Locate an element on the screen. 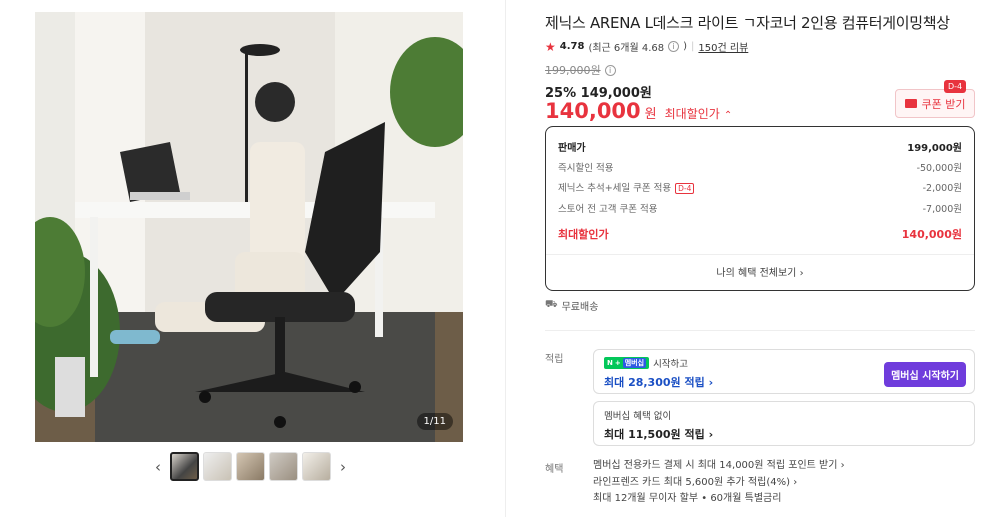  view-all-benefits-label: 나의 혜택 전체보기 is located at coordinates (756, 273).